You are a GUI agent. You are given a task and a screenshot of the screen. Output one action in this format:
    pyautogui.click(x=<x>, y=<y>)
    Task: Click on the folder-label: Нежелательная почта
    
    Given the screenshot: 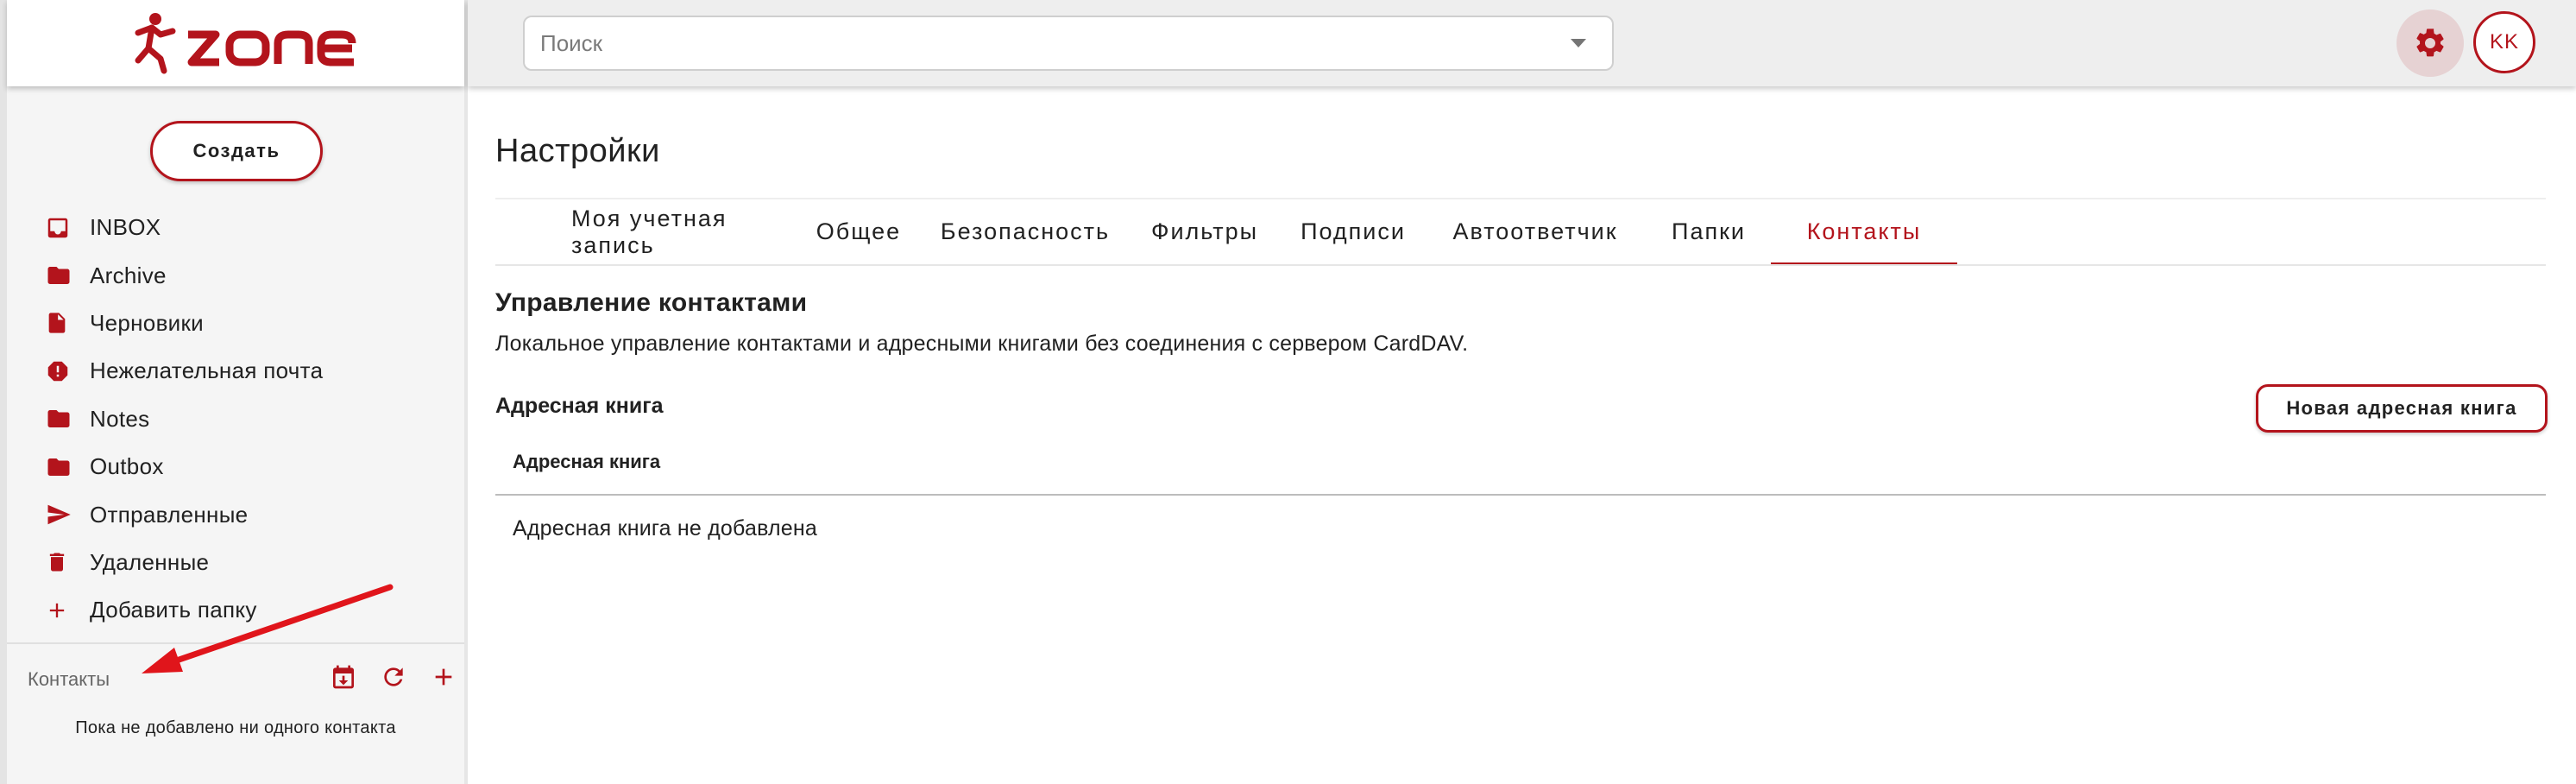 What is the action you would take?
    pyautogui.click(x=207, y=370)
    